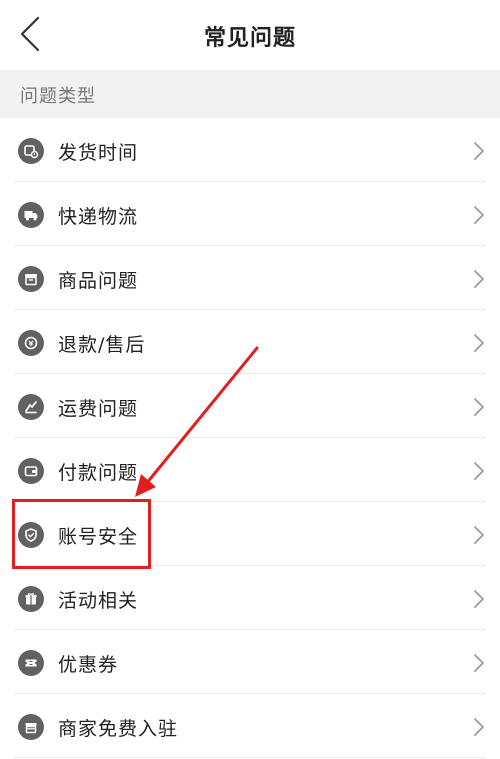  What do you see at coordinates (31, 215) in the screenshot?
I see `truck-icon` at bounding box center [31, 215].